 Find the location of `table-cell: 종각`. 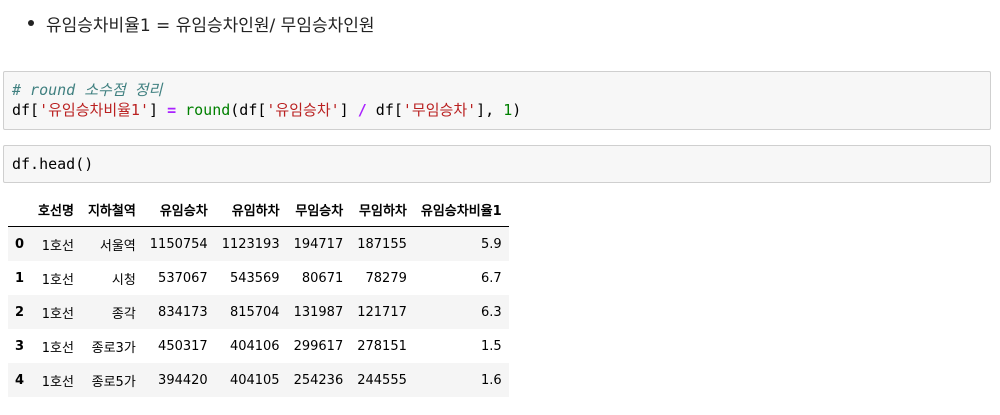

table-cell: 종각 is located at coordinates (123, 314).